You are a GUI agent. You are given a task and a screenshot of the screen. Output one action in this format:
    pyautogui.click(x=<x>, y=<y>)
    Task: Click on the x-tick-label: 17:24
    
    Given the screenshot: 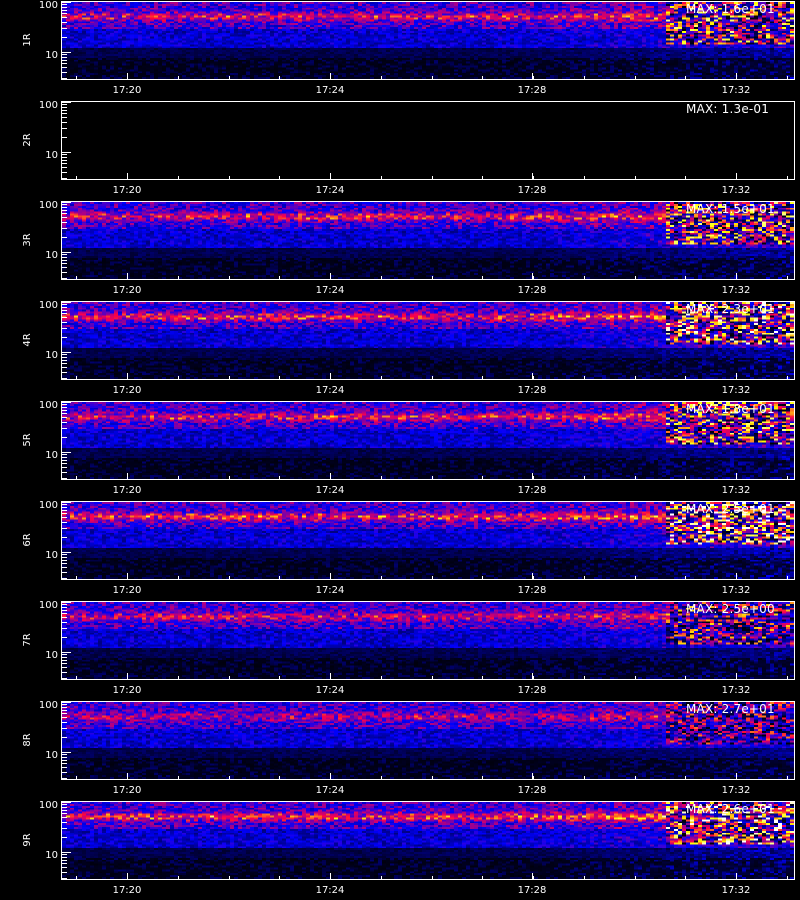 What is the action you would take?
    pyautogui.click(x=330, y=490)
    